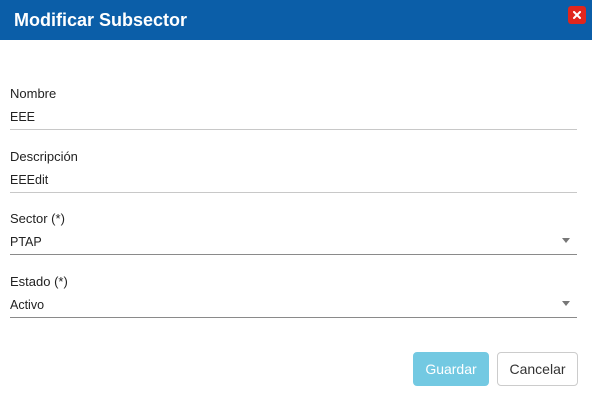 Image resolution: width=592 pixels, height=400 pixels. What do you see at coordinates (293, 129) in the screenshot?
I see `nombre-underline` at bounding box center [293, 129].